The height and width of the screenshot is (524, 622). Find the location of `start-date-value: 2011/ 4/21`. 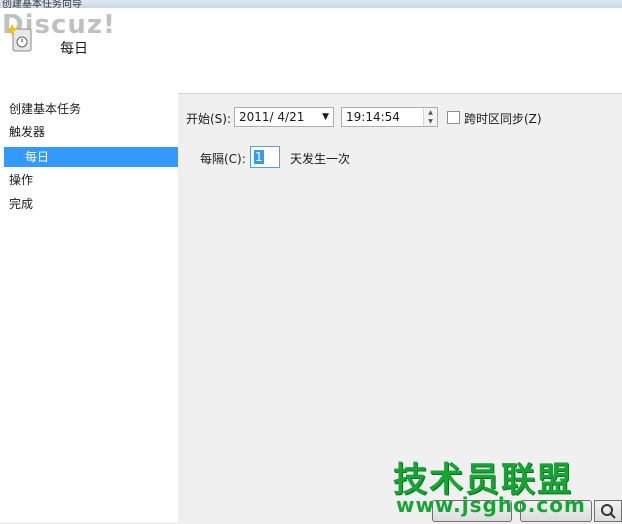

start-date-value: 2011/ 4/21 is located at coordinates (272, 117).